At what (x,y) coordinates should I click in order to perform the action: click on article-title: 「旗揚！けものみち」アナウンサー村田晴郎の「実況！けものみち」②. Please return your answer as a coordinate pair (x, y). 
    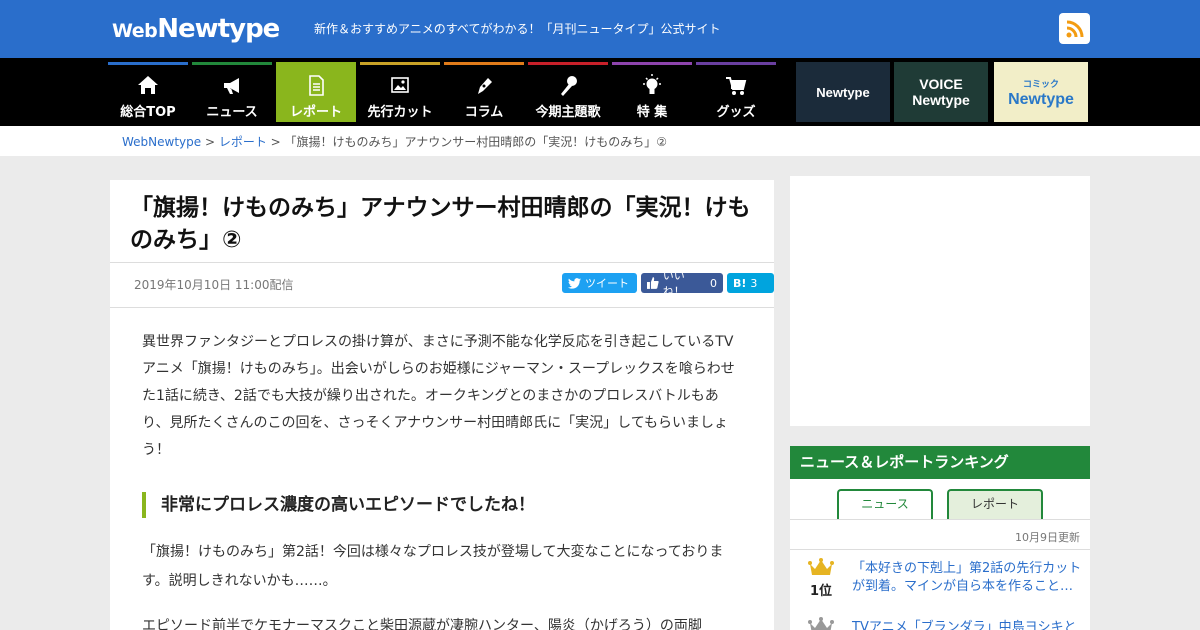
    Looking at the image, I should click on (440, 224).